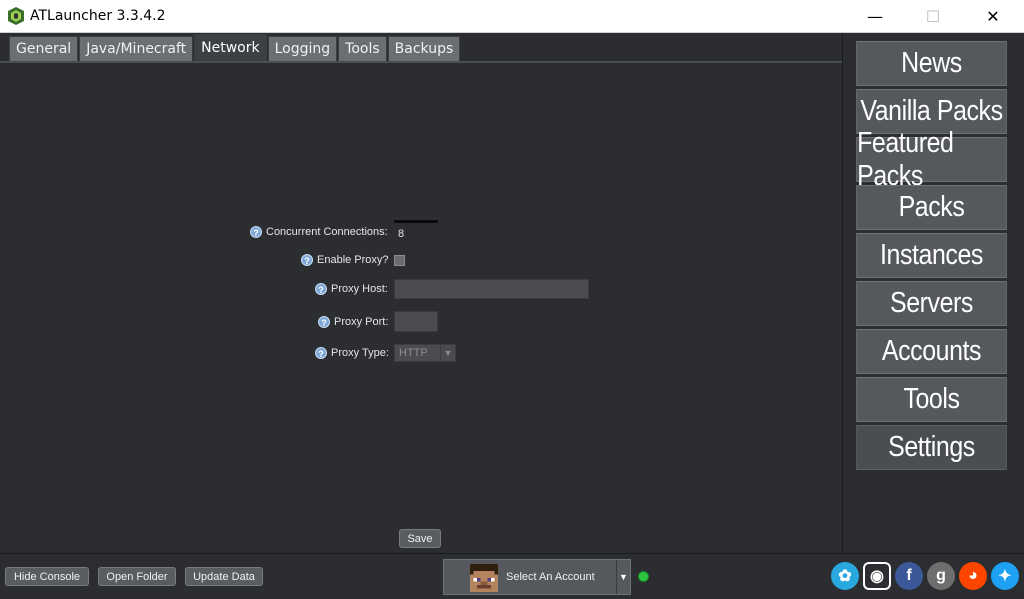 This screenshot has width=1024, height=599. What do you see at coordinates (413, 353) in the screenshot?
I see `proxy-type-value: HTTP` at bounding box center [413, 353].